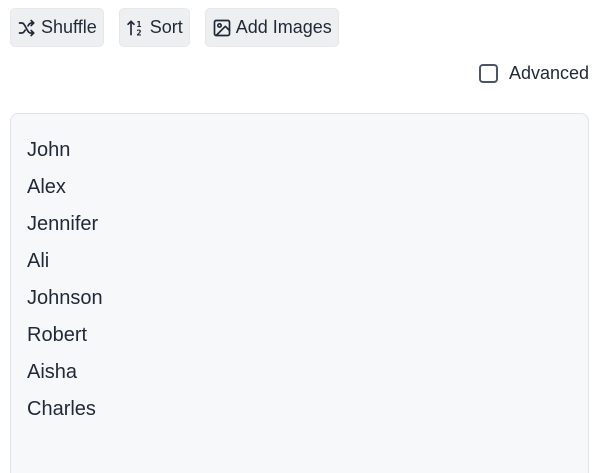 The height and width of the screenshot is (473, 596). I want to click on list-item: Charles, so click(61, 409).